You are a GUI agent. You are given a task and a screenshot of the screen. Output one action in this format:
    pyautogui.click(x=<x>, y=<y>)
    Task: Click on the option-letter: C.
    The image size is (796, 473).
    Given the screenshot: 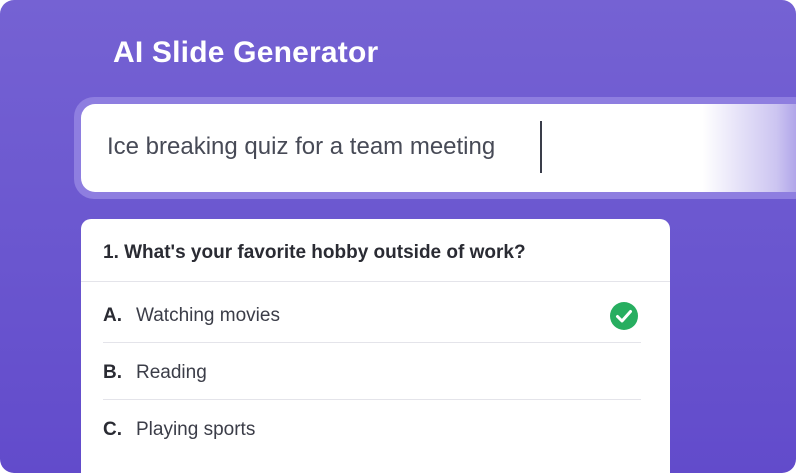 What is the action you would take?
    pyautogui.click(x=112, y=429)
    